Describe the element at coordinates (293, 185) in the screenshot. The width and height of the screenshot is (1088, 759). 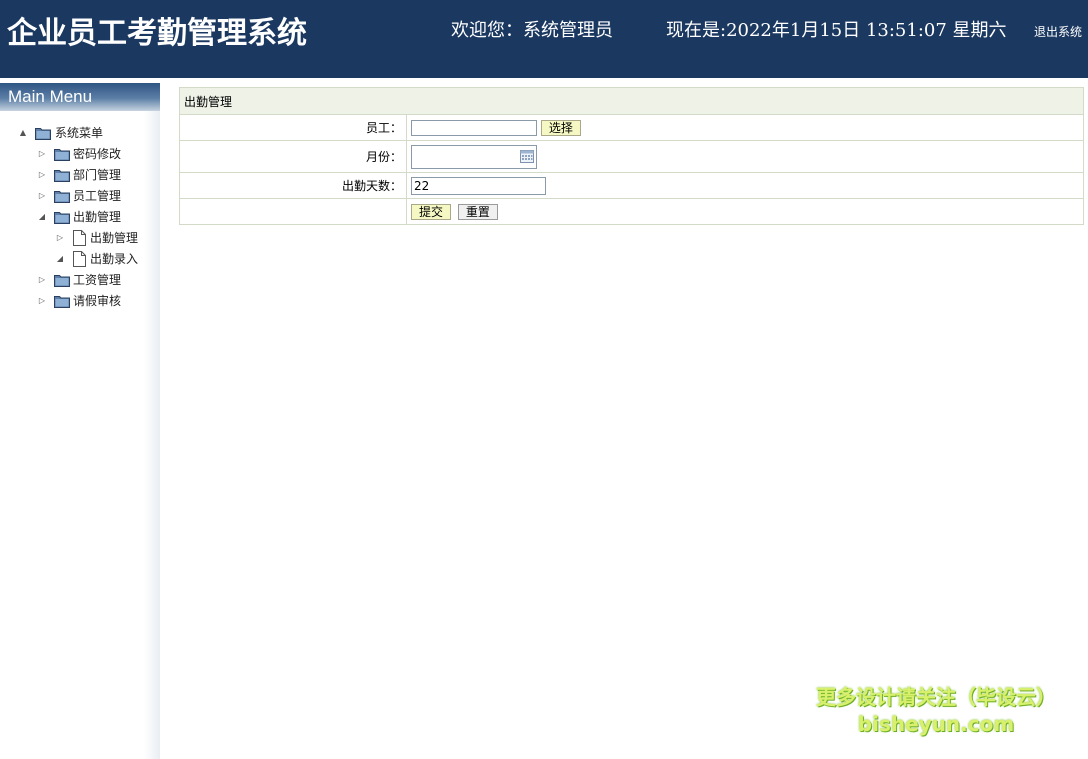
I see `days-label: 出勤天数：` at that location.